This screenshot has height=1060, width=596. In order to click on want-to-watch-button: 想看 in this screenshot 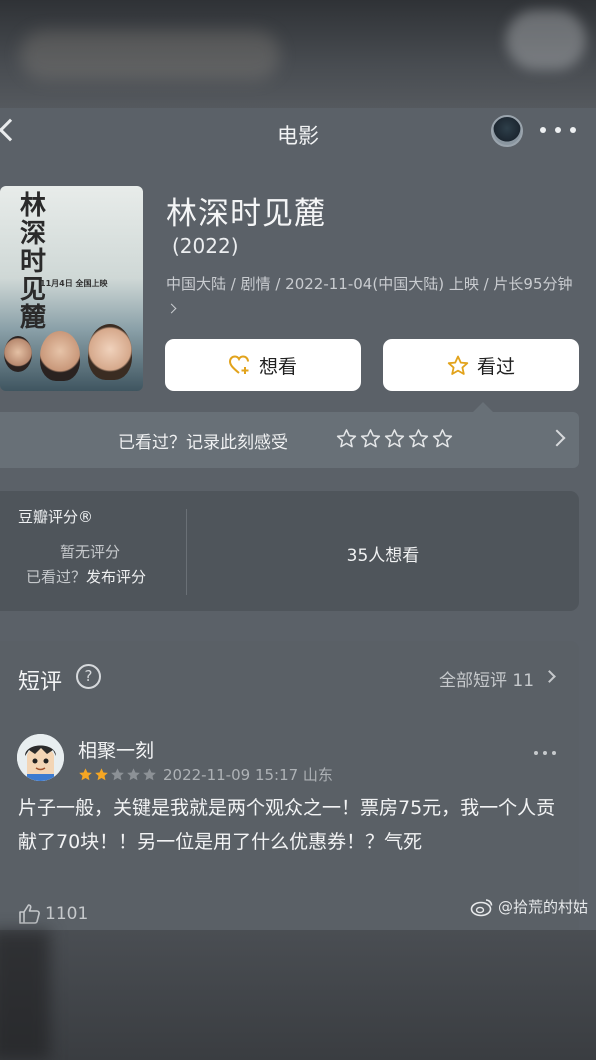, I will do `click(263, 365)`.